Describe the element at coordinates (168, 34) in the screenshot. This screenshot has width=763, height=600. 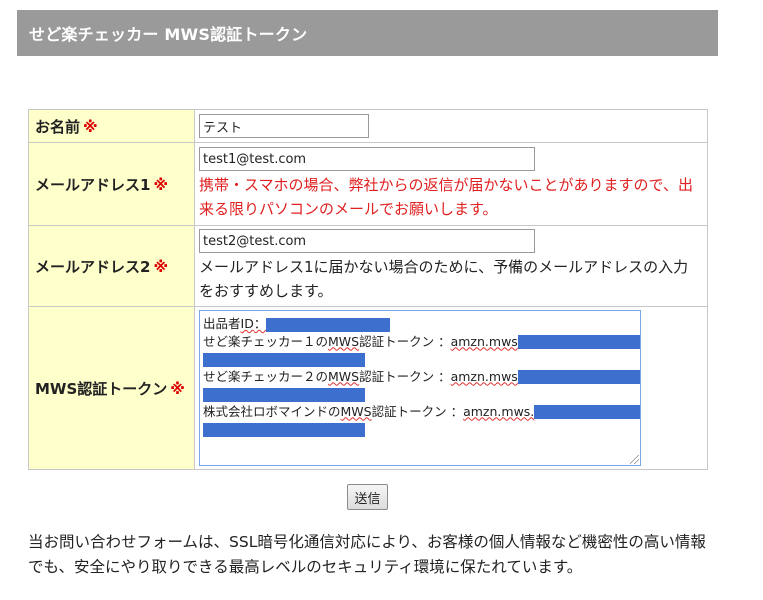
I see `page-title: せど楽チェッカー MWS認証トークン` at that location.